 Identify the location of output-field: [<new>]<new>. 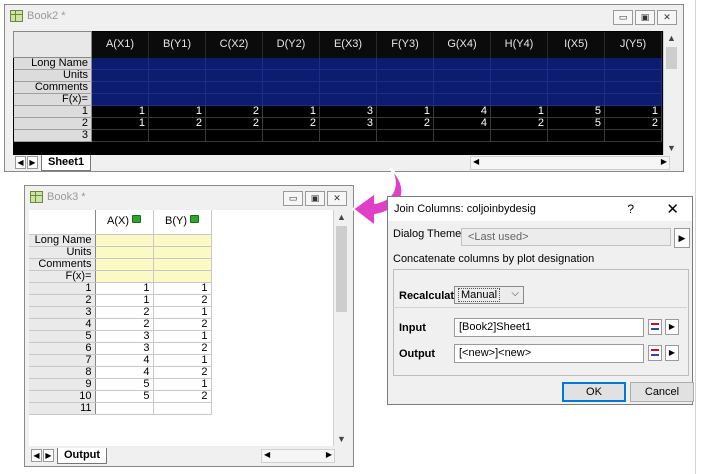
(549, 353).